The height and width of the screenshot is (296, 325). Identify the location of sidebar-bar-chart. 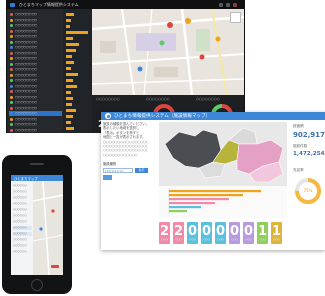
(77, 71).